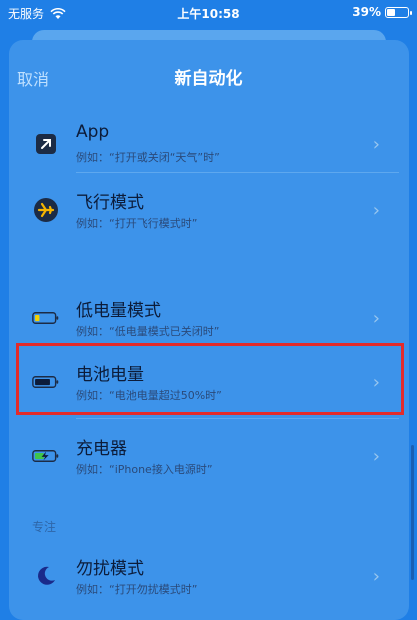 The image size is (417, 620). What do you see at coordinates (137, 223) in the screenshot?
I see `item-subtitle: 例如：“打开飞行模式时”` at bounding box center [137, 223].